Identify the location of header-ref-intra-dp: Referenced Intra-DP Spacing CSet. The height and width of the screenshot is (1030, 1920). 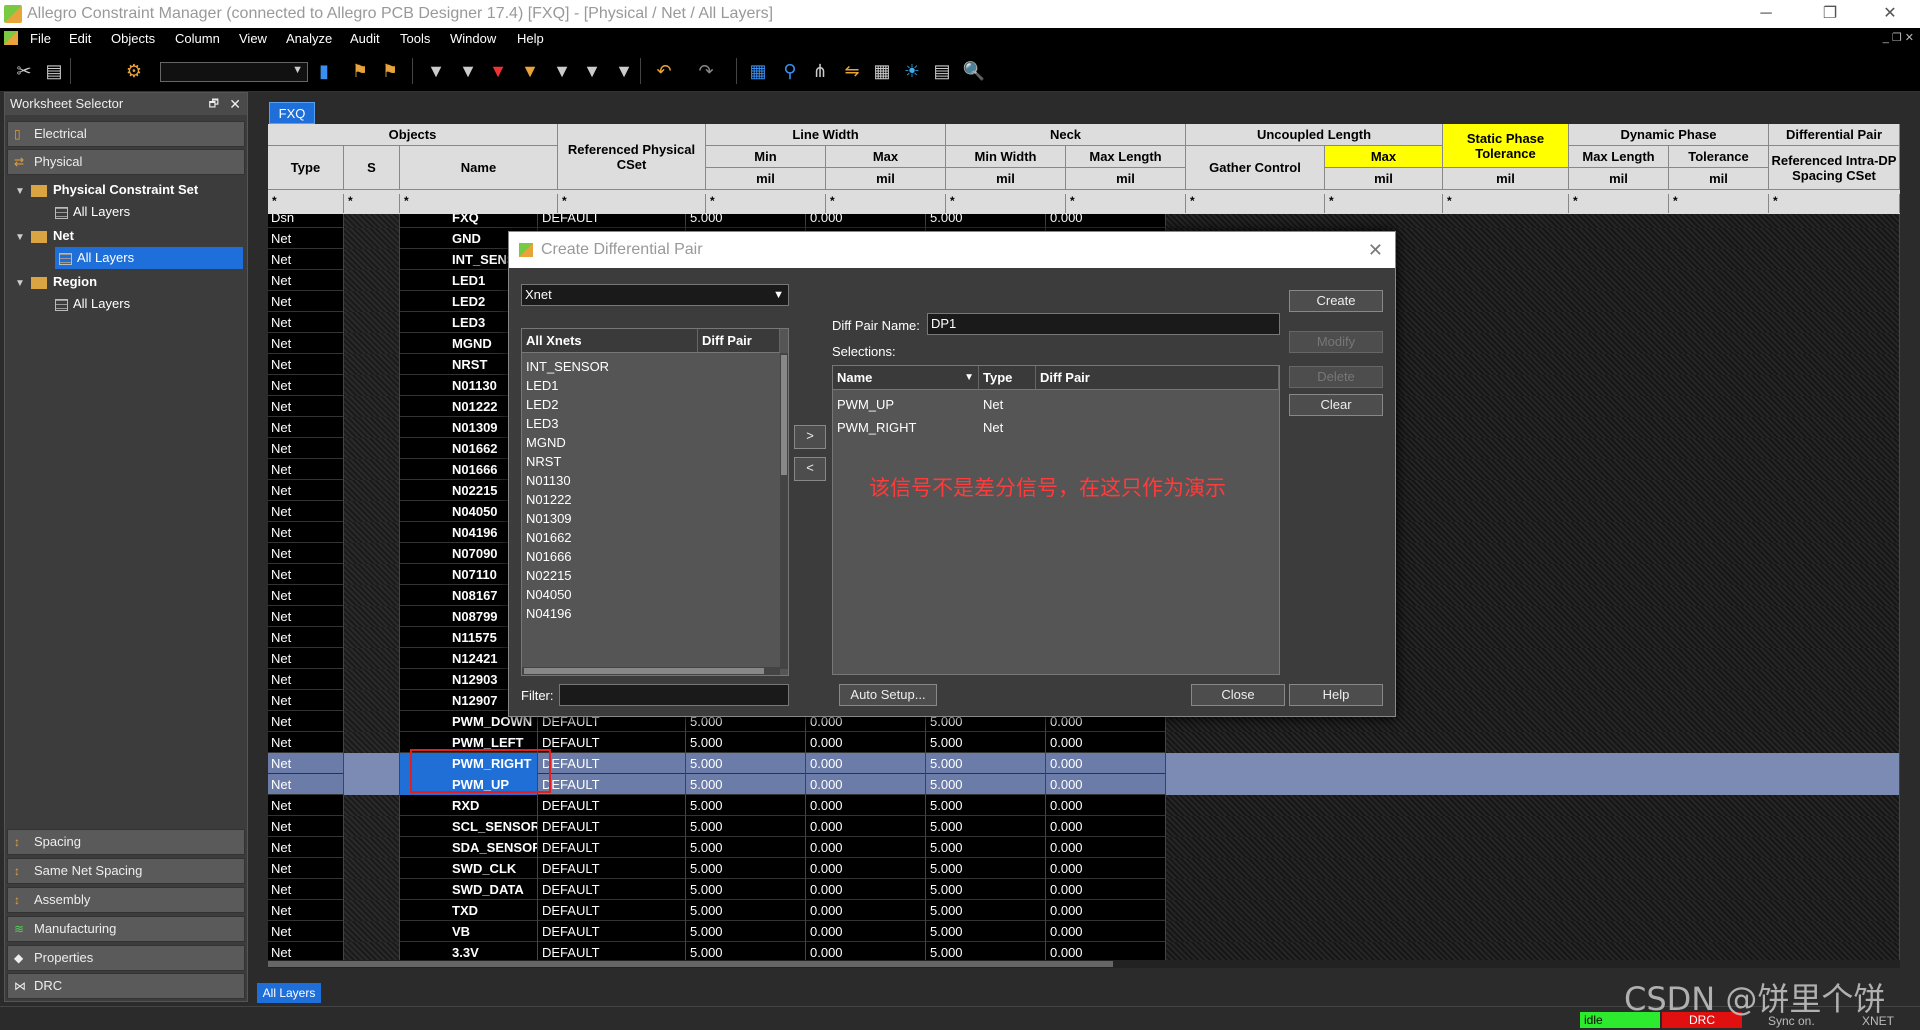
(1834, 168).